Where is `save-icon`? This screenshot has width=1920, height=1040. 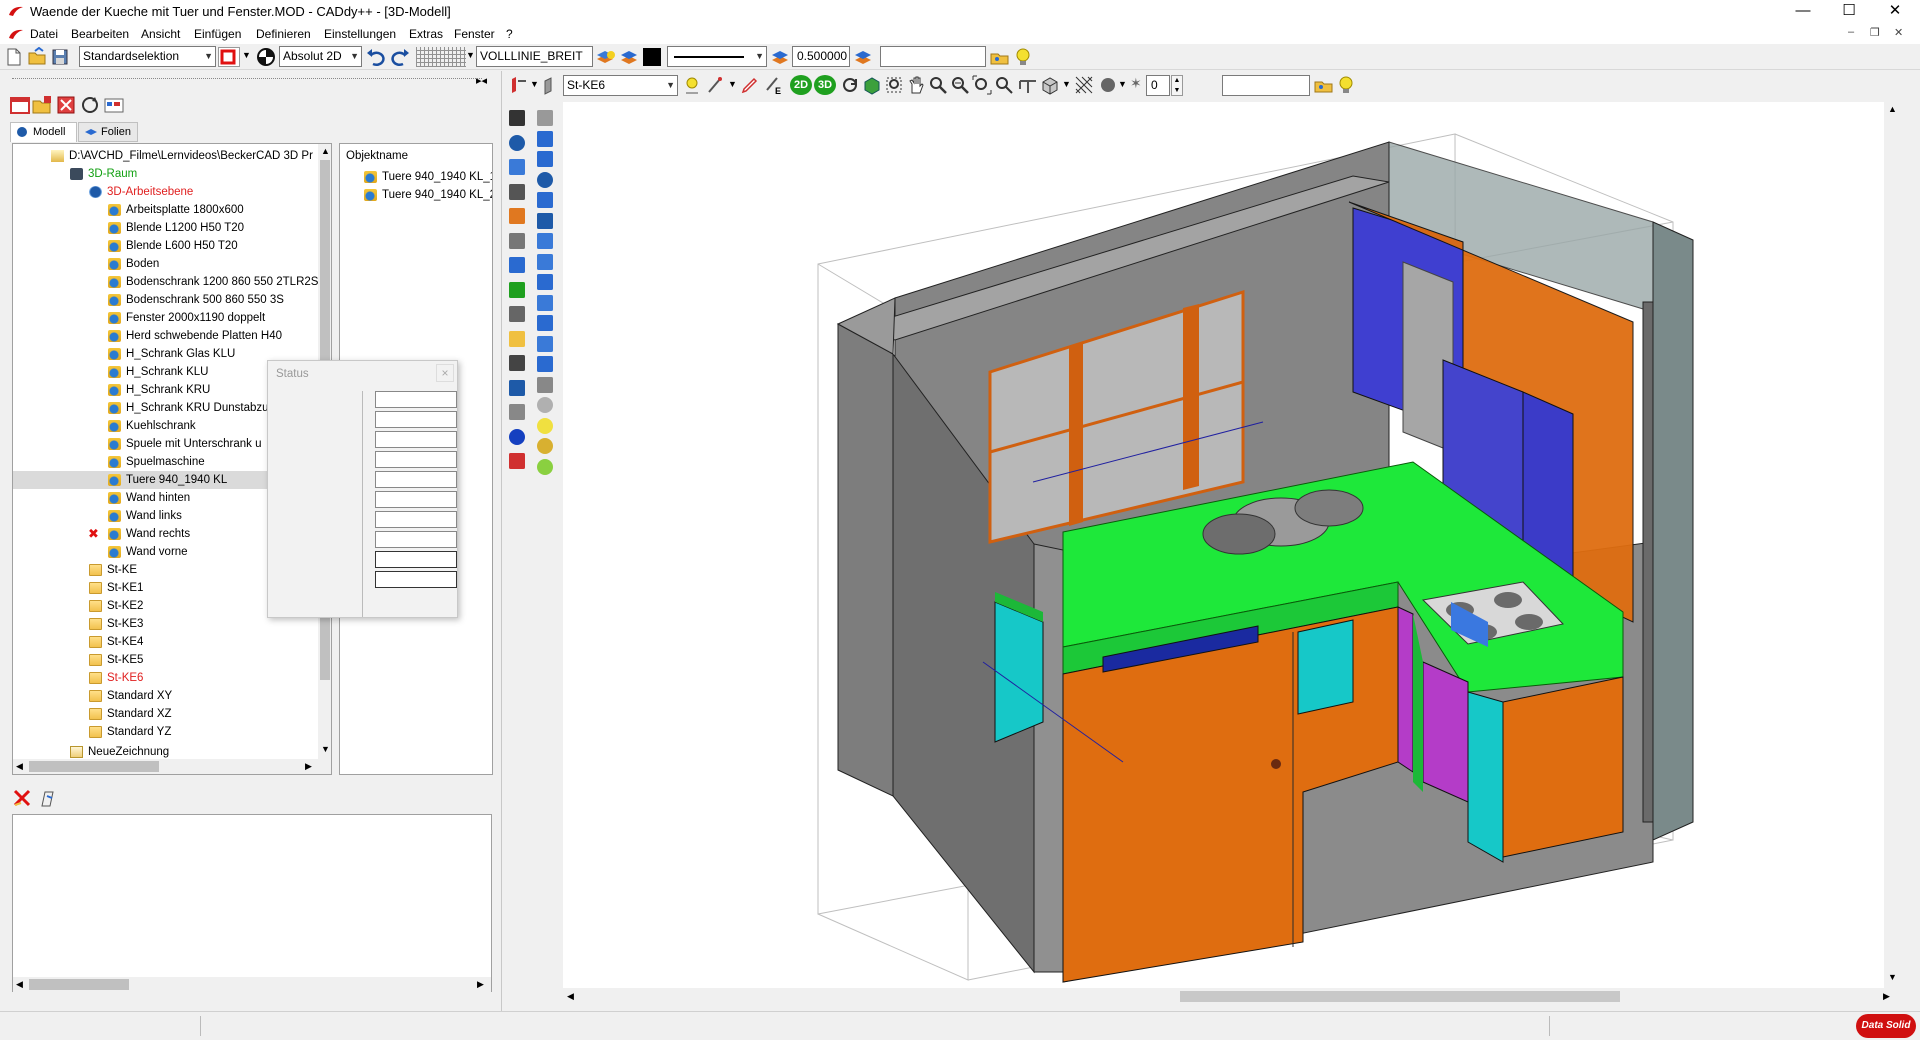 save-icon is located at coordinates (60, 57).